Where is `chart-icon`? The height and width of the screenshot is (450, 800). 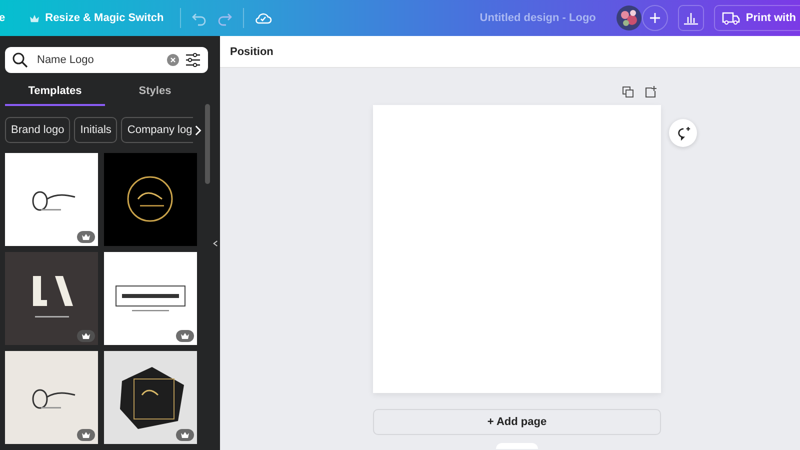 chart-icon is located at coordinates (691, 18).